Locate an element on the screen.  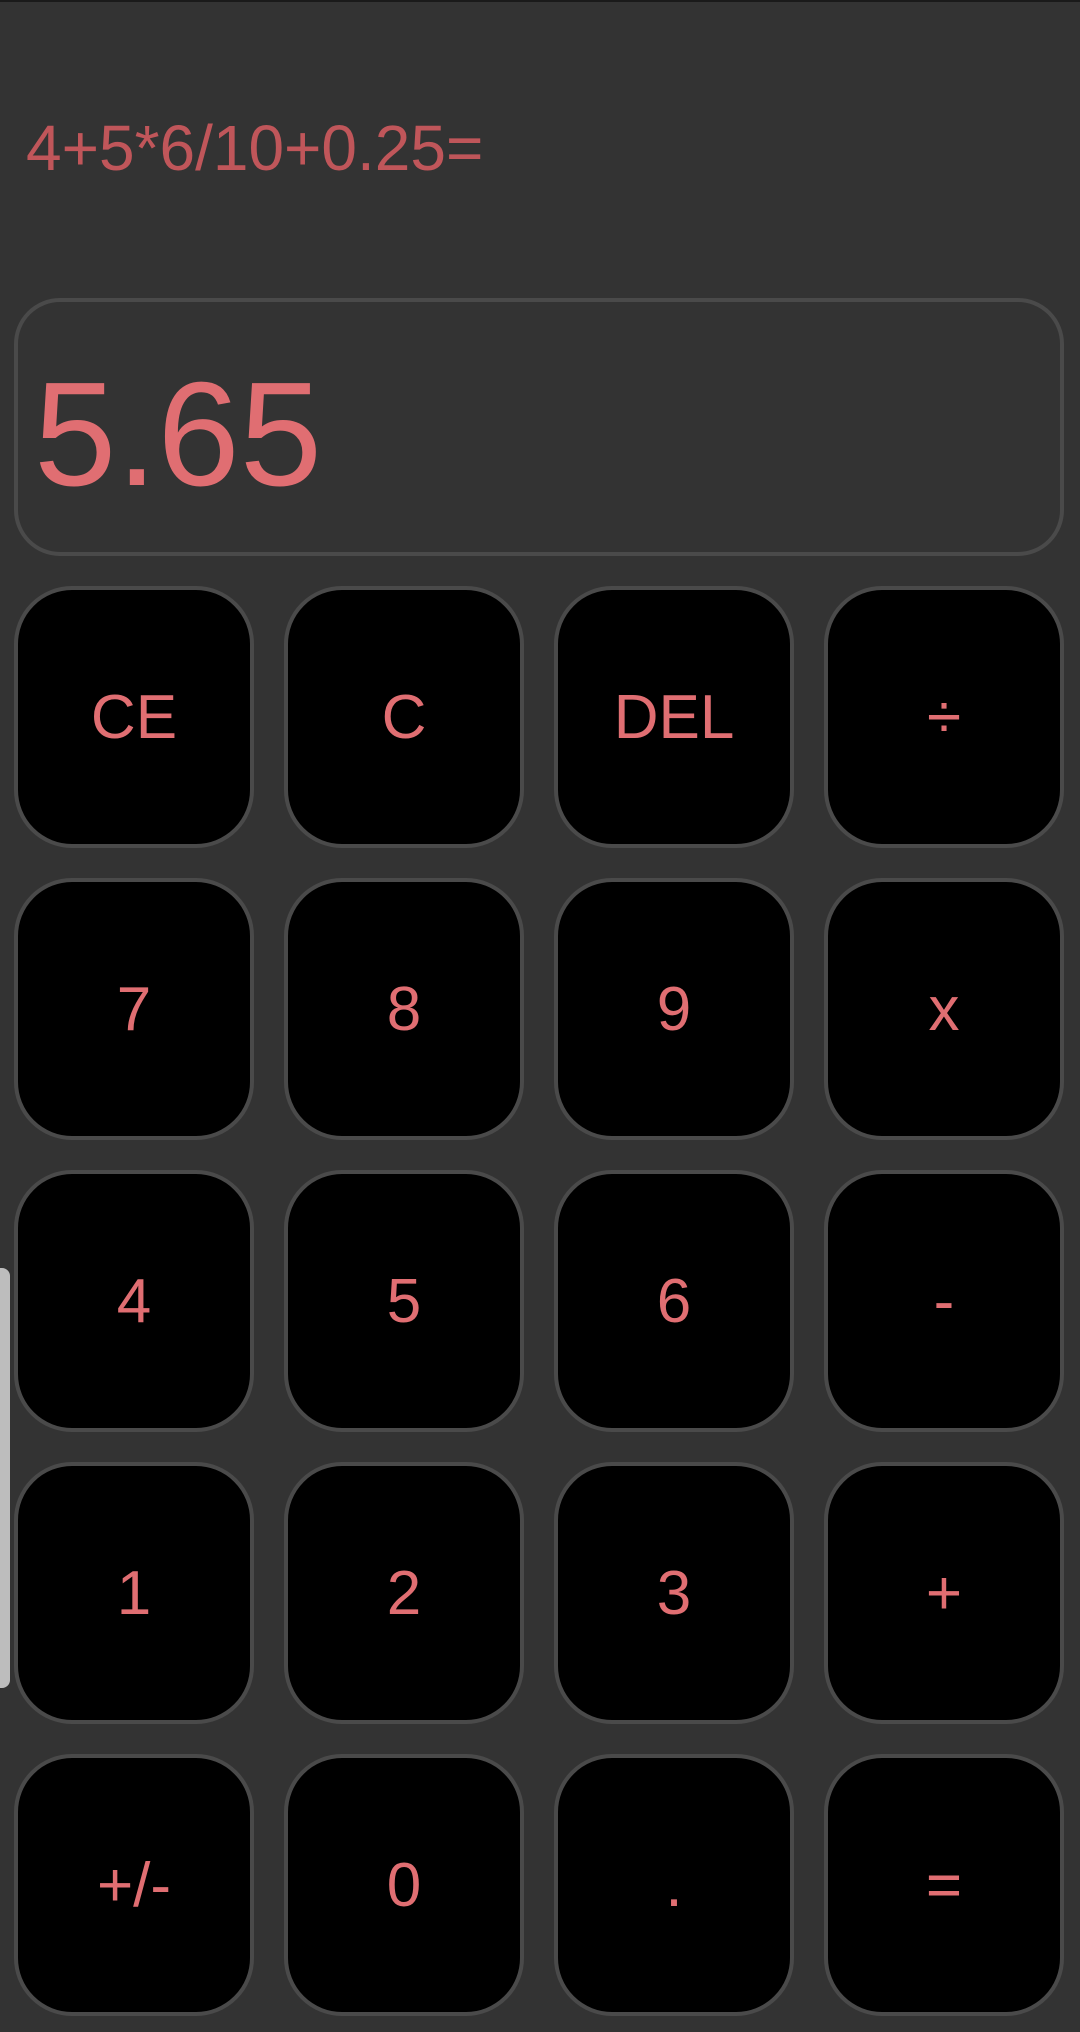
key-label: DEL is located at coordinates (674, 717).